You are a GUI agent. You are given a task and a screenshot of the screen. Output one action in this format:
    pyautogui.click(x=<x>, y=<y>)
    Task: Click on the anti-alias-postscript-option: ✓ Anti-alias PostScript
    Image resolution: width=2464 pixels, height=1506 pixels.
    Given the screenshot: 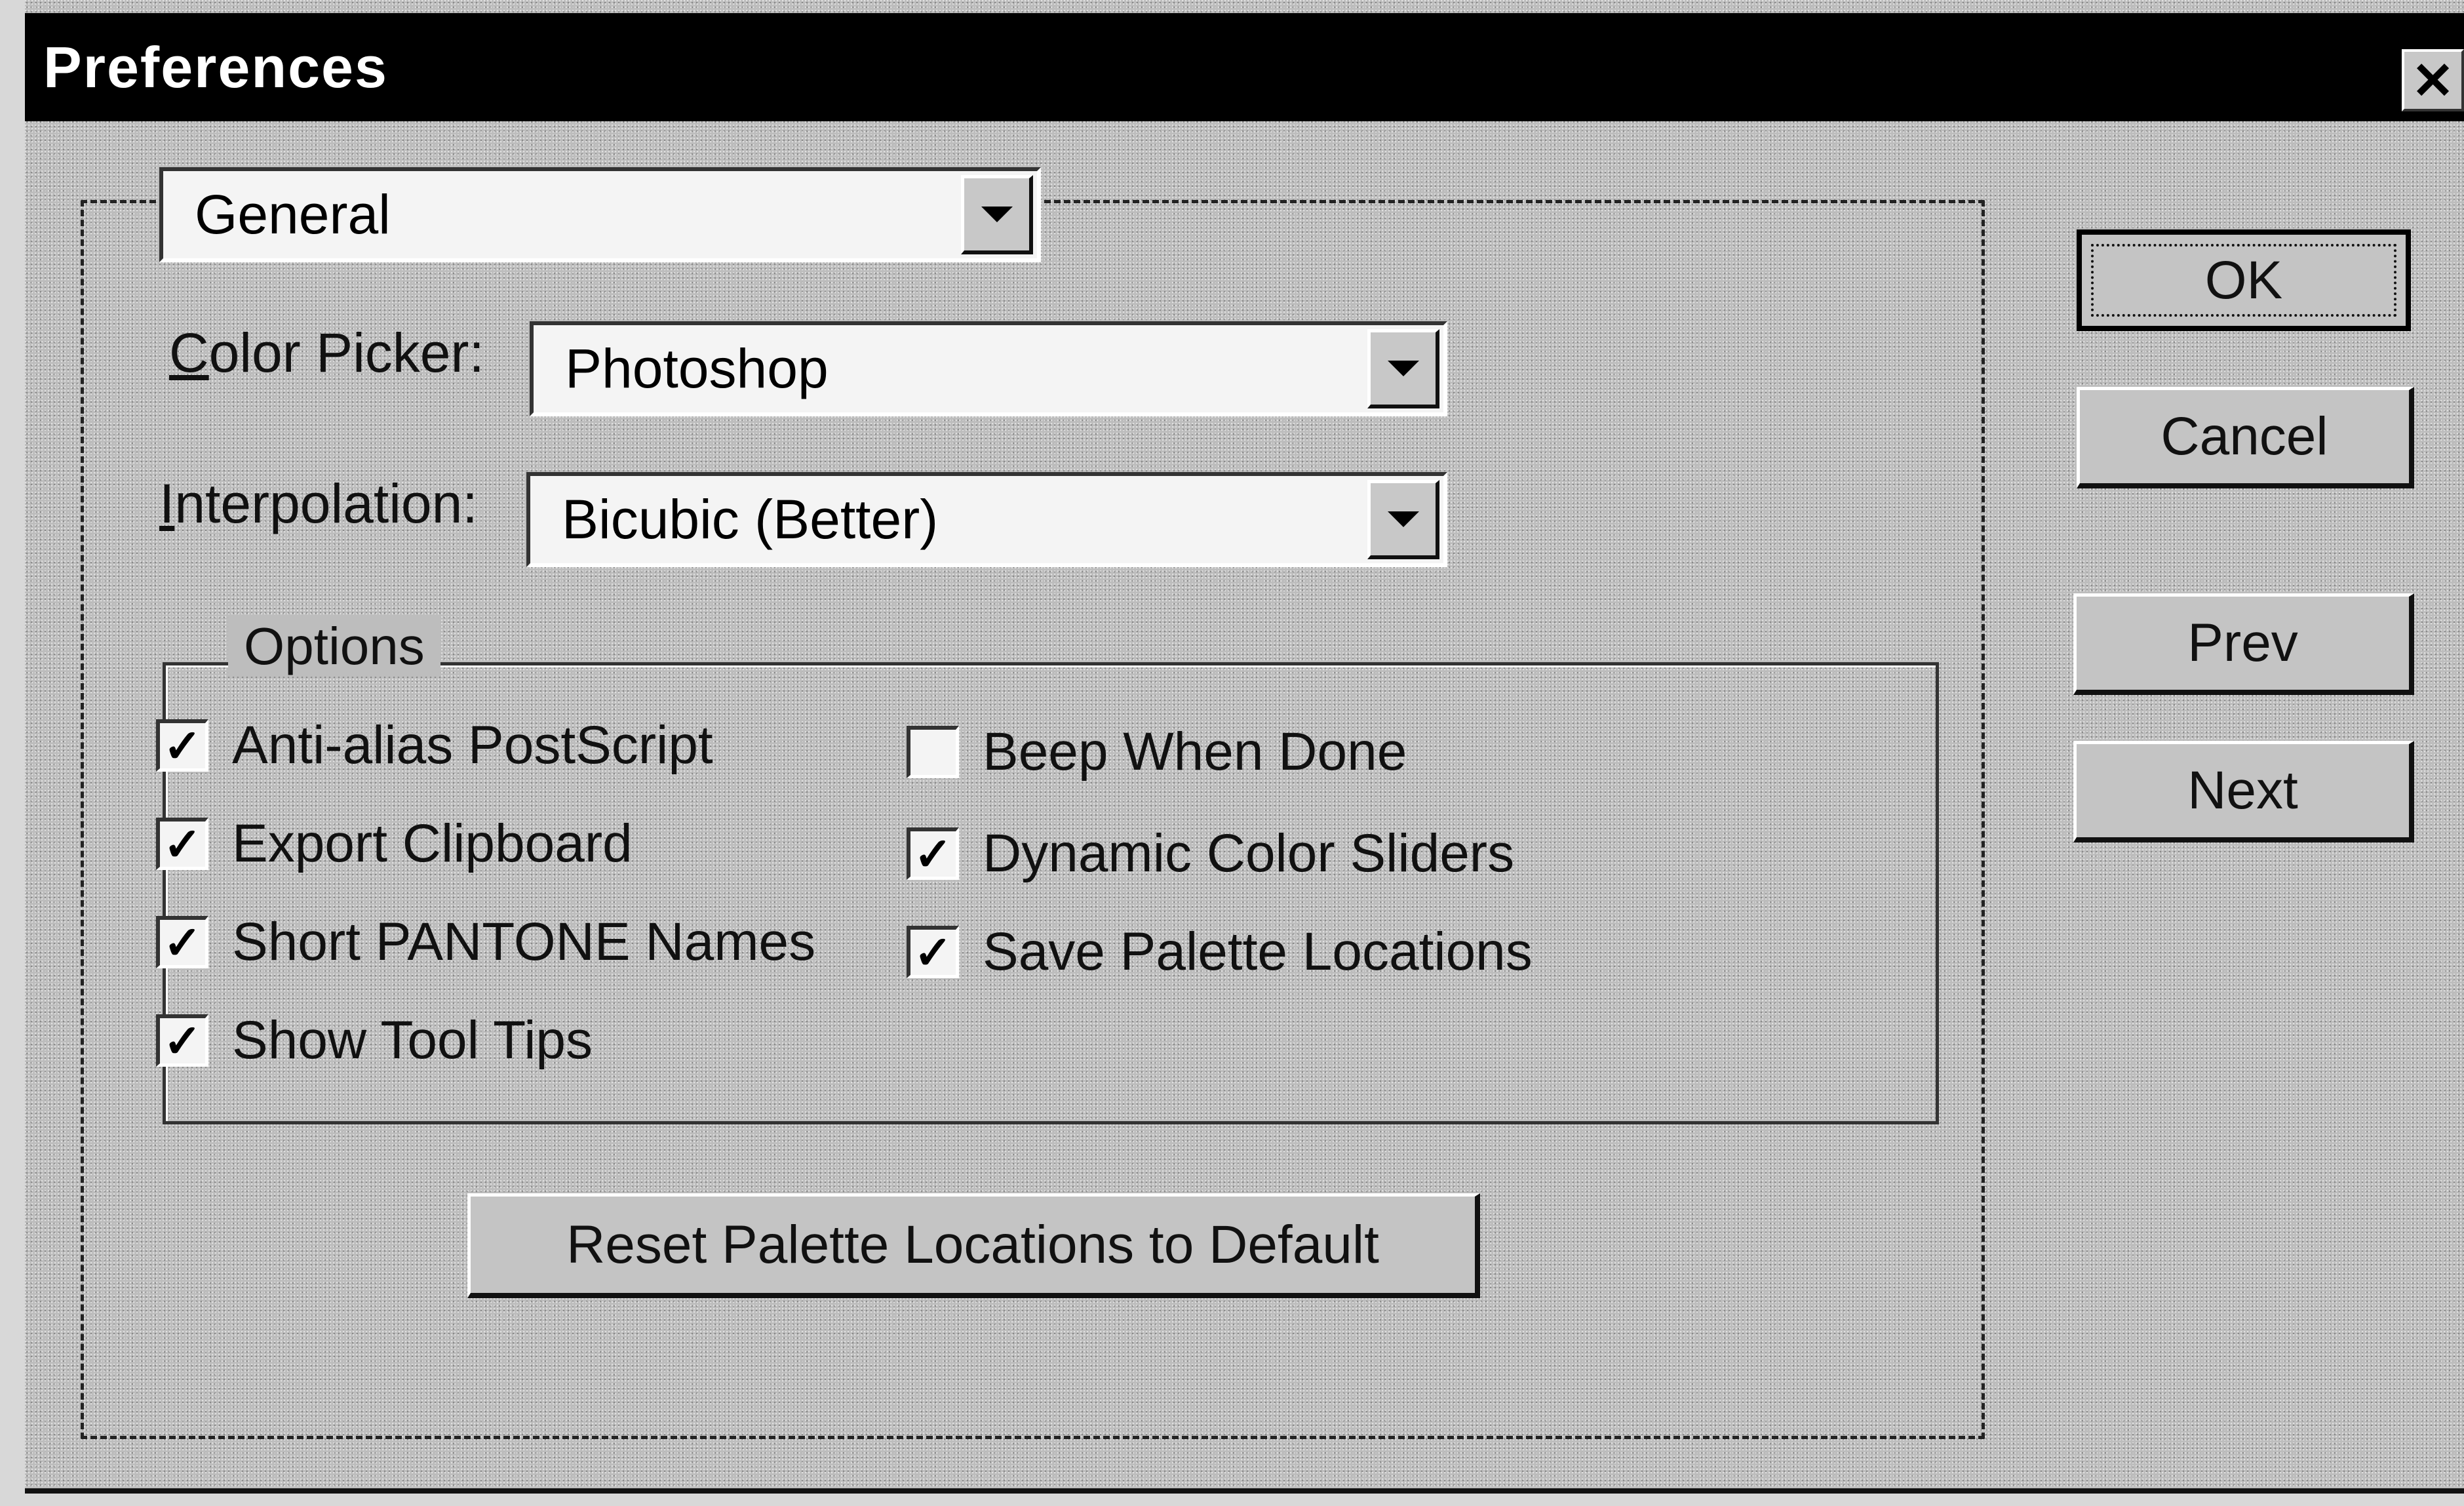 What is the action you would take?
    pyautogui.click(x=434, y=745)
    